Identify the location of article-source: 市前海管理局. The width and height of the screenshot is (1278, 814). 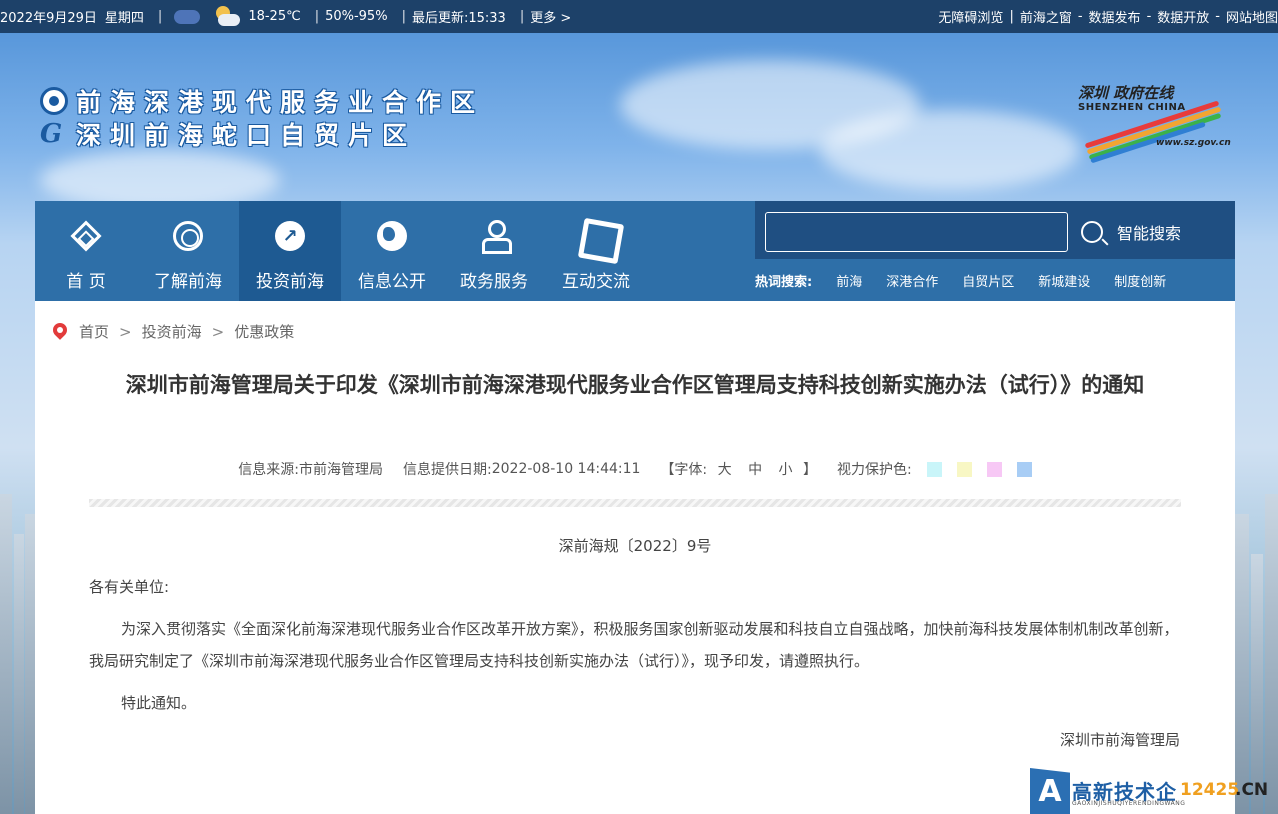
(341, 470).